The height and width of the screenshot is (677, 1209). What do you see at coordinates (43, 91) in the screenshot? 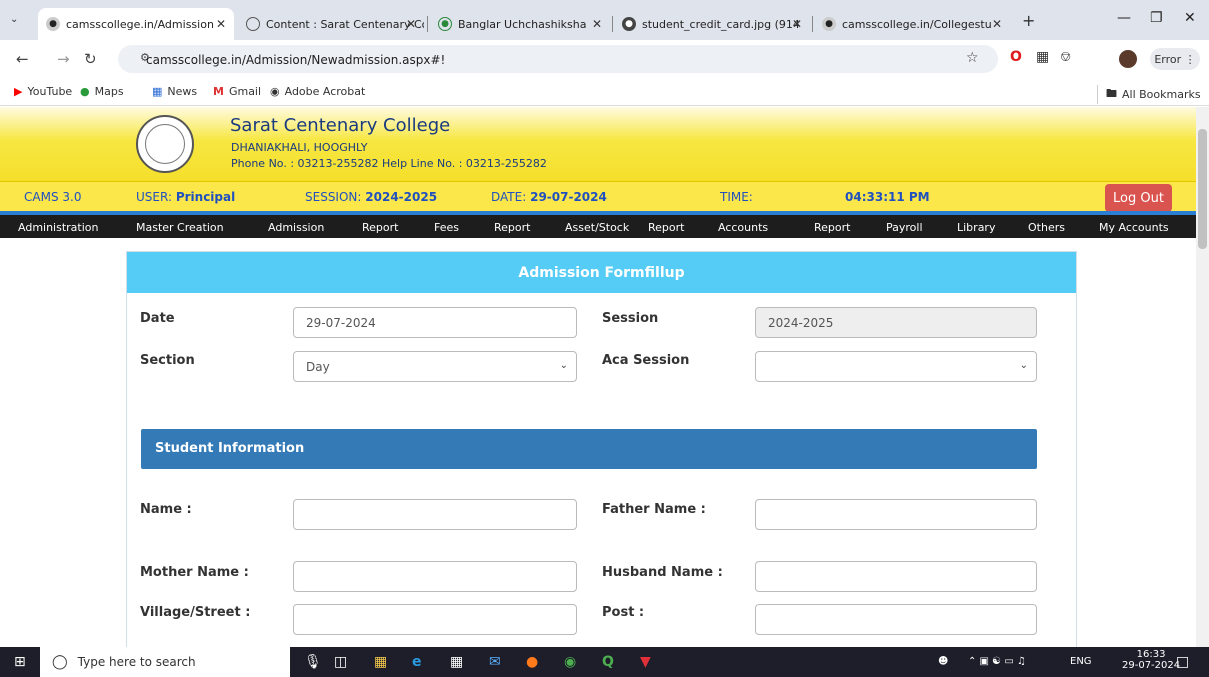
I see `bookmark-youtube: ▶ YouTube` at bounding box center [43, 91].